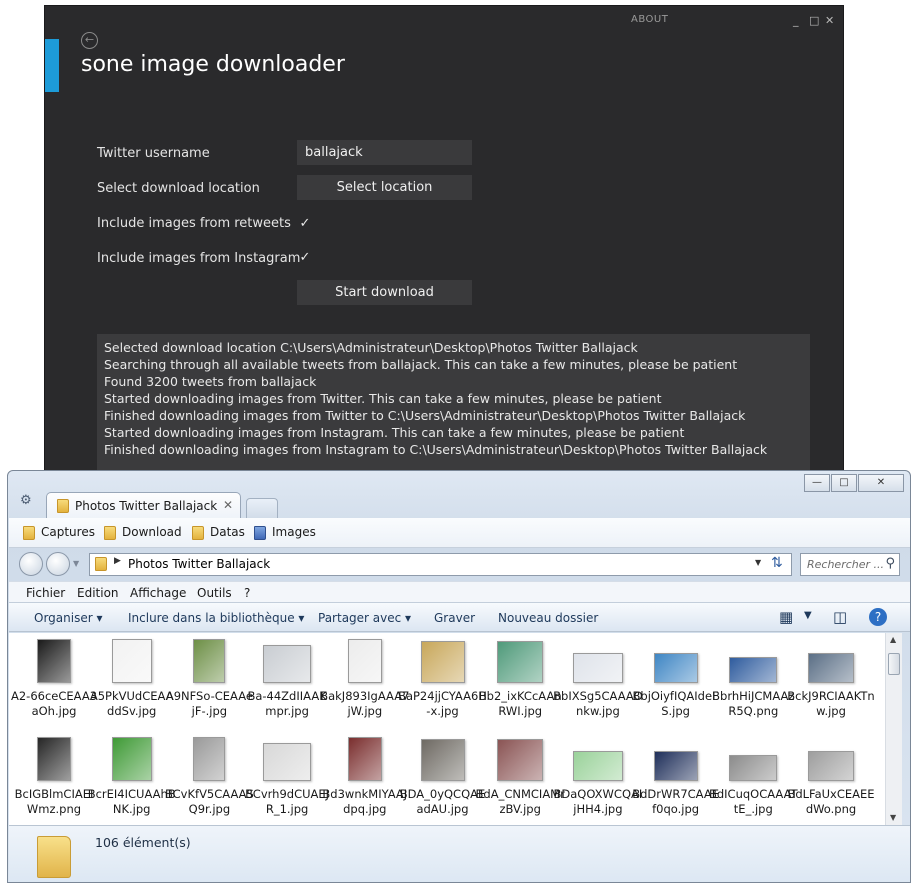 The image size is (914, 883). Describe the element at coordinates (305, 224) in the screenshot. I see `retweets-checkbox: ✓` at that location.